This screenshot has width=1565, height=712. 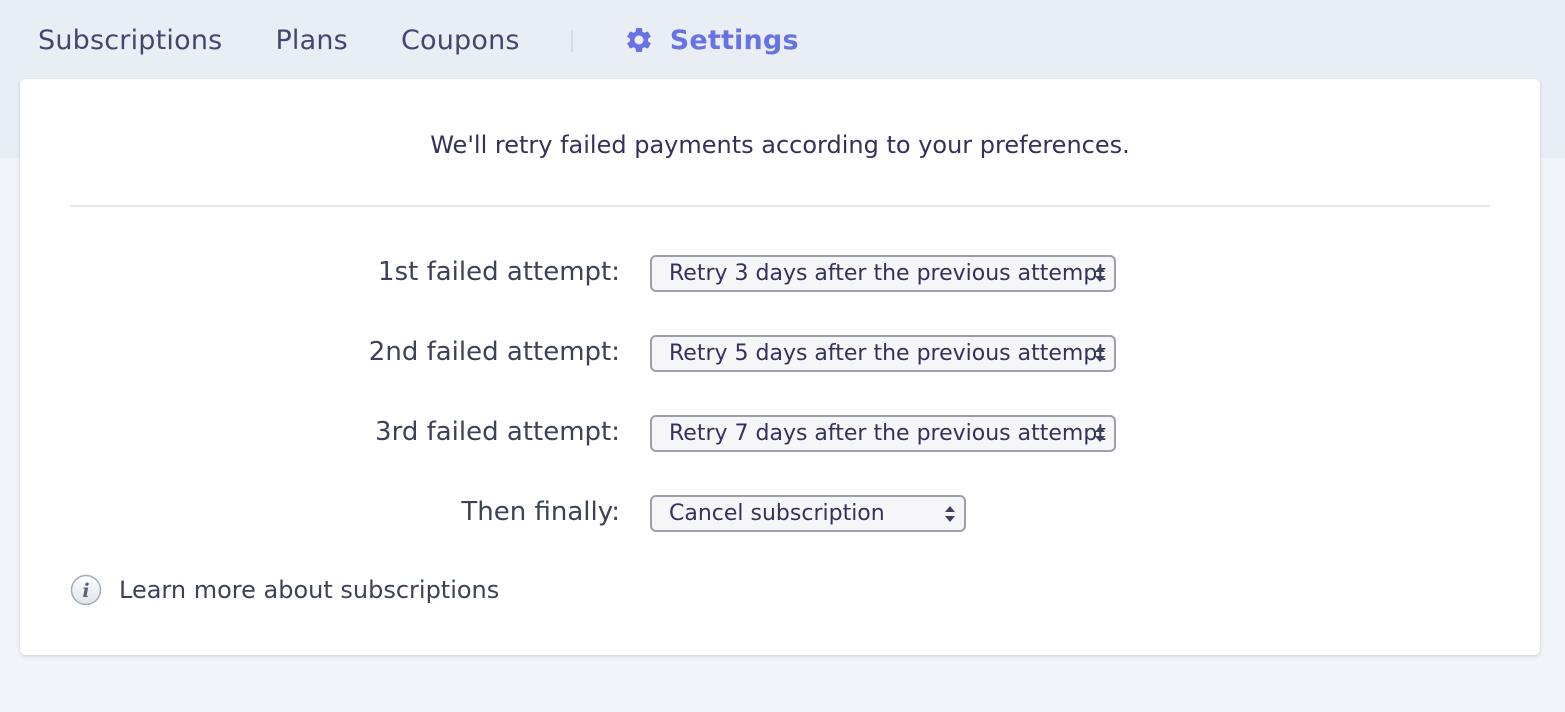 I want to click on svg-text: i, so click(x=85, y=591).